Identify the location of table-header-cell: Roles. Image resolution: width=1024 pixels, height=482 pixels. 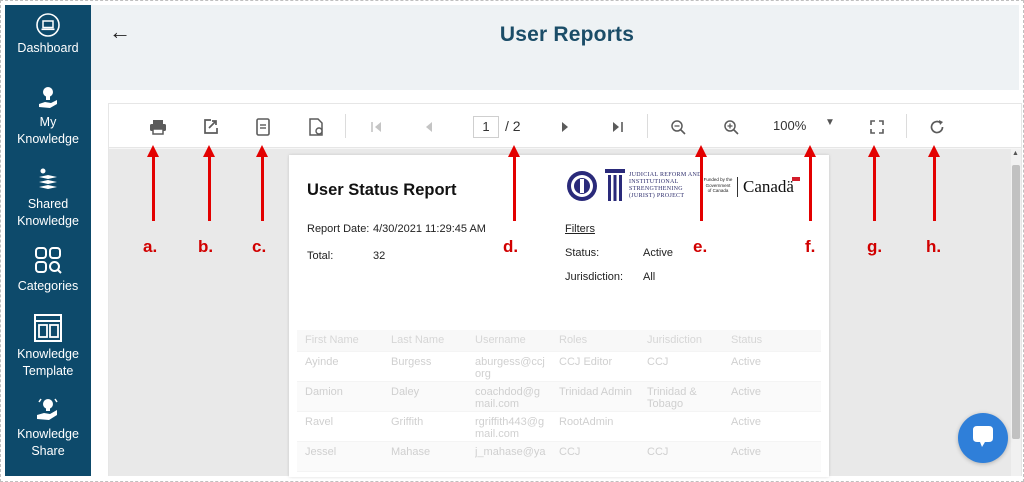
(573, 340).